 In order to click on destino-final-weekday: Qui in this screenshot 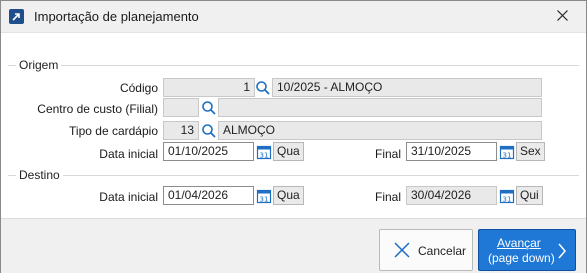, I will do `click(529, 195)`.